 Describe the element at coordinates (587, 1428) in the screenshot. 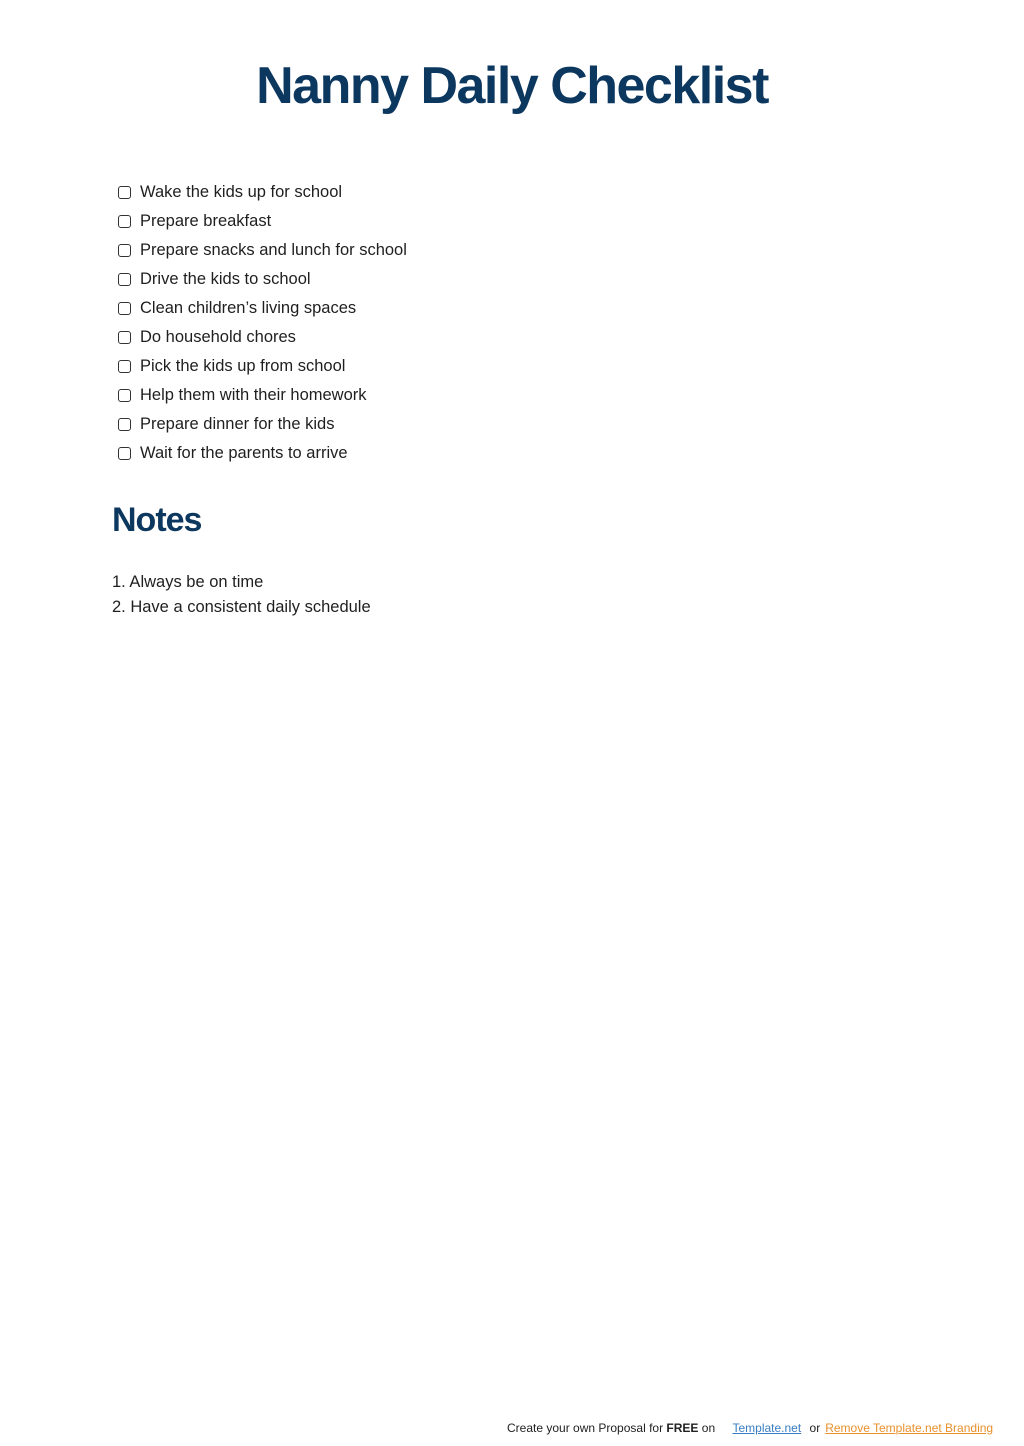

I see `footer-prefix: Create your own Proposal for` at that location.